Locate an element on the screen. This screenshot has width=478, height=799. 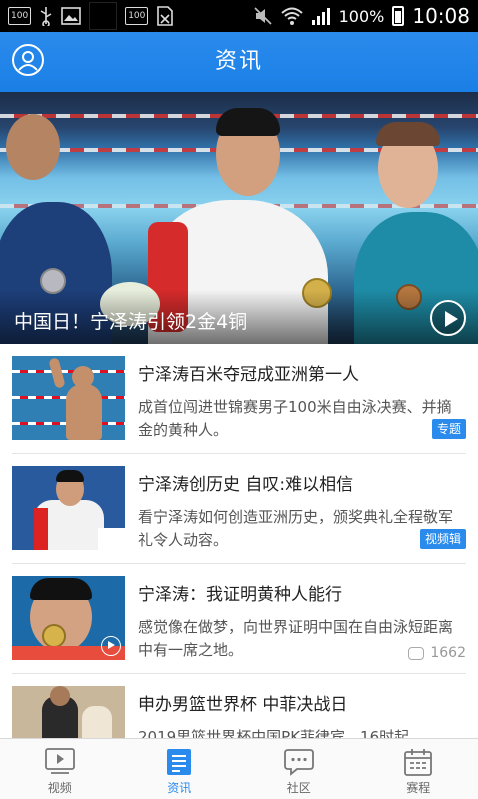
calendar-icon is located at coordinates (418, 762).